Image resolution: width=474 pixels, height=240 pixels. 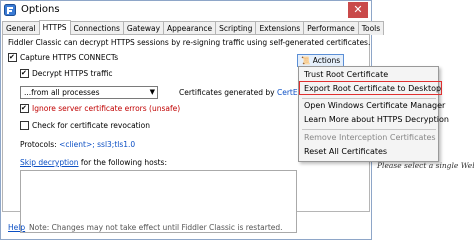 I want to click on menu-item-reset-certs: Reset All Certificates, so click(x=345, y=151).